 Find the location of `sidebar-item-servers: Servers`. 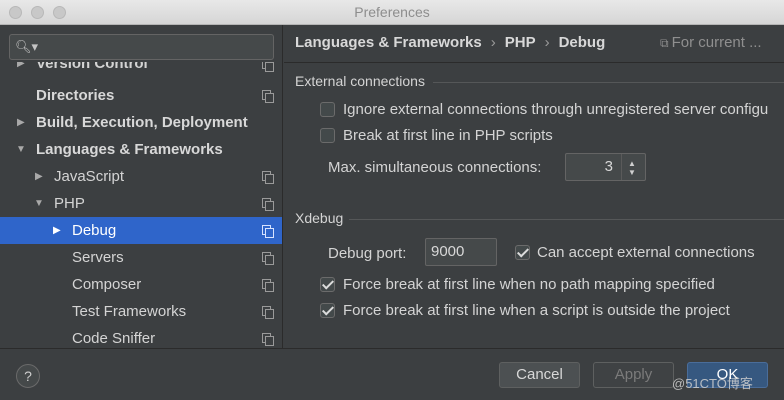

sidebar-item-servers: Servers is located at coordinates (141, 257).